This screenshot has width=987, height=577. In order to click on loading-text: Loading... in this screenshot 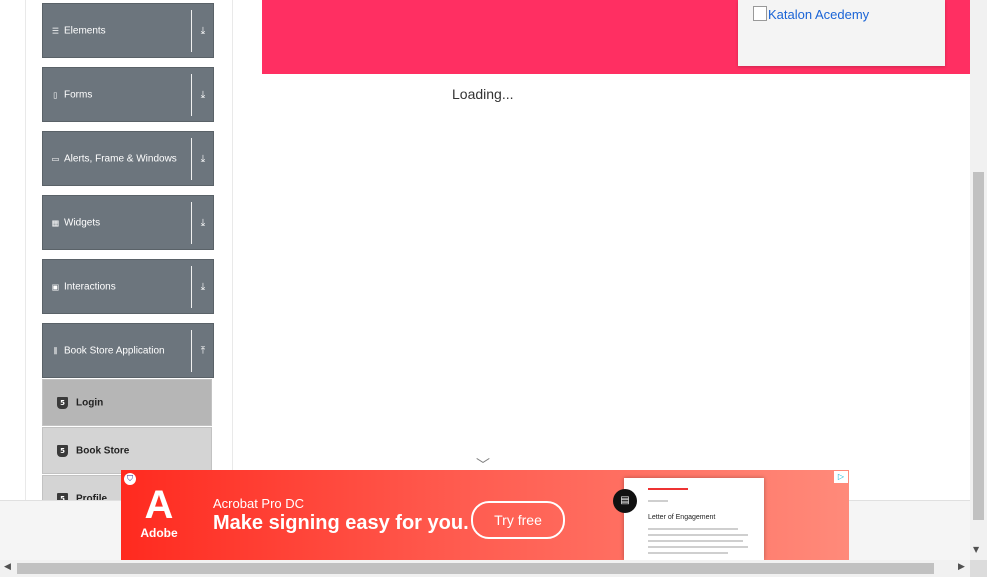, I will do `click(483, 94)`.